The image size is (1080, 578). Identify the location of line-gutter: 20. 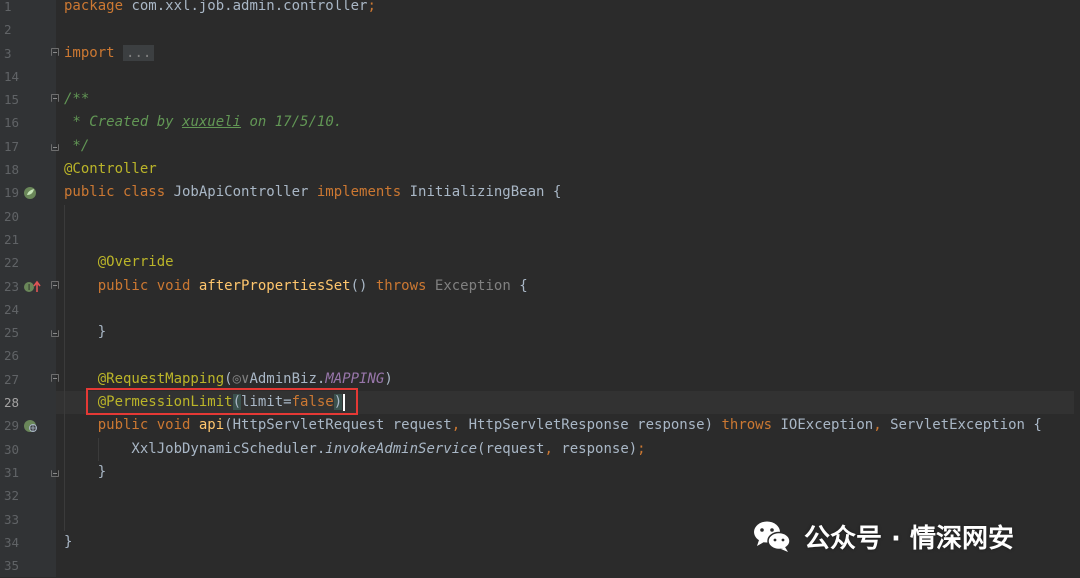
(28, 216).